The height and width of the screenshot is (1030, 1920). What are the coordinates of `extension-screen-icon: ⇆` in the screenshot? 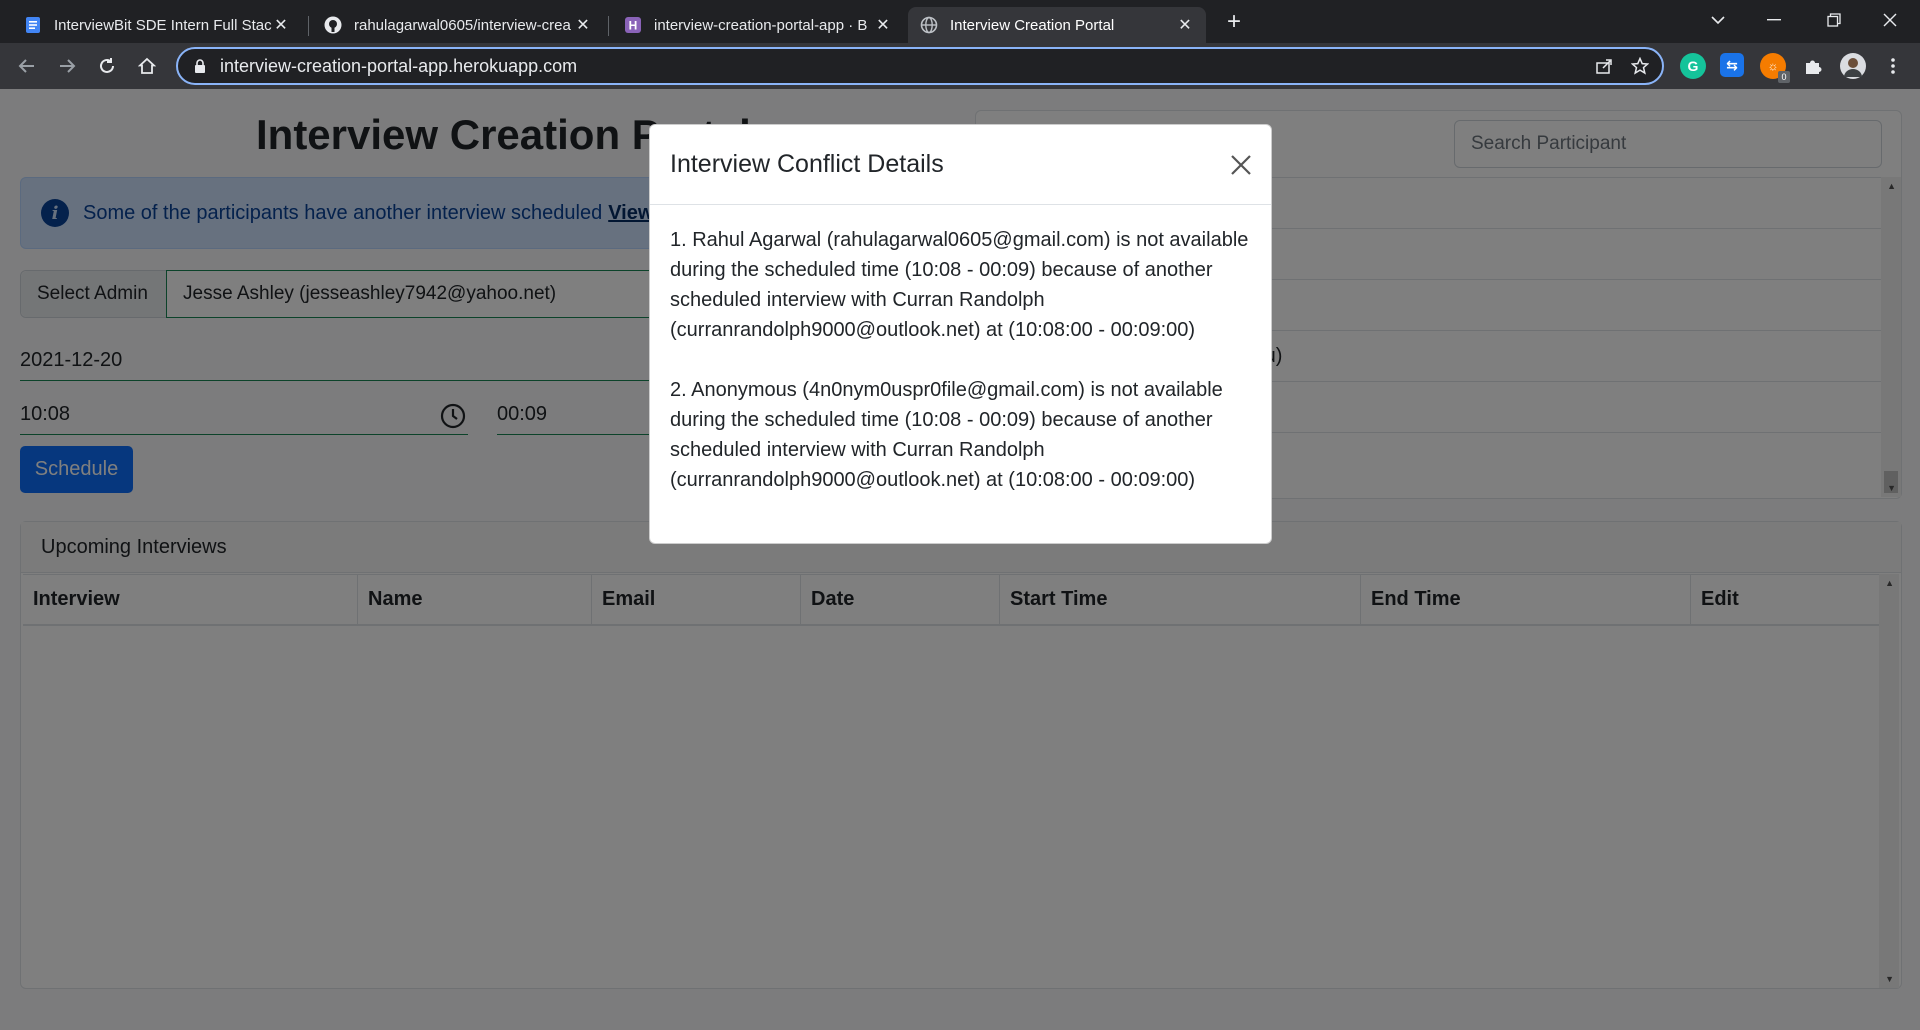 It's located at (1732, 65).